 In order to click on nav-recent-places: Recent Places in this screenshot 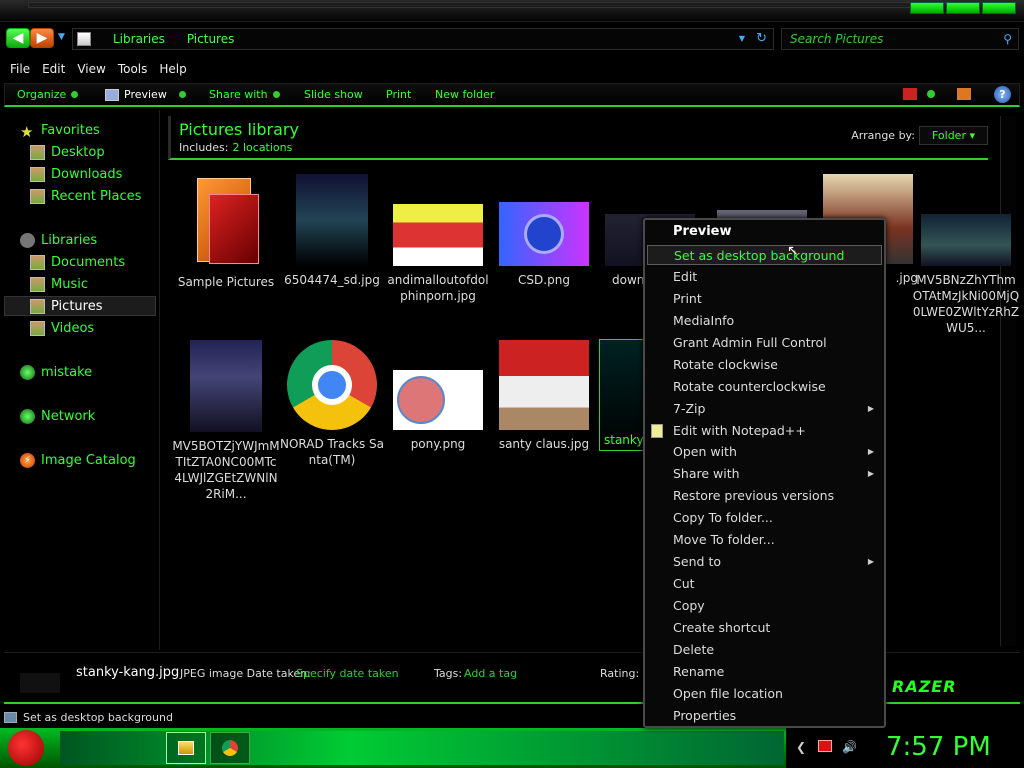, I will do `click(85, 196)`.